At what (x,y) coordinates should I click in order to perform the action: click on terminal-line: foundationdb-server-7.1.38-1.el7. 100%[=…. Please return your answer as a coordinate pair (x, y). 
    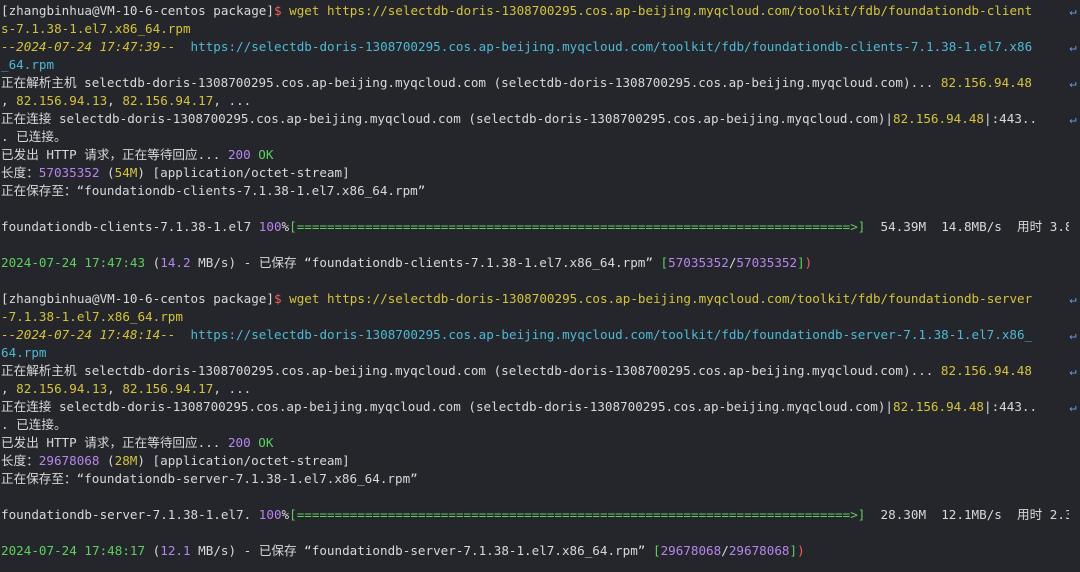
    Looking at the image, I should click on (535, 515).